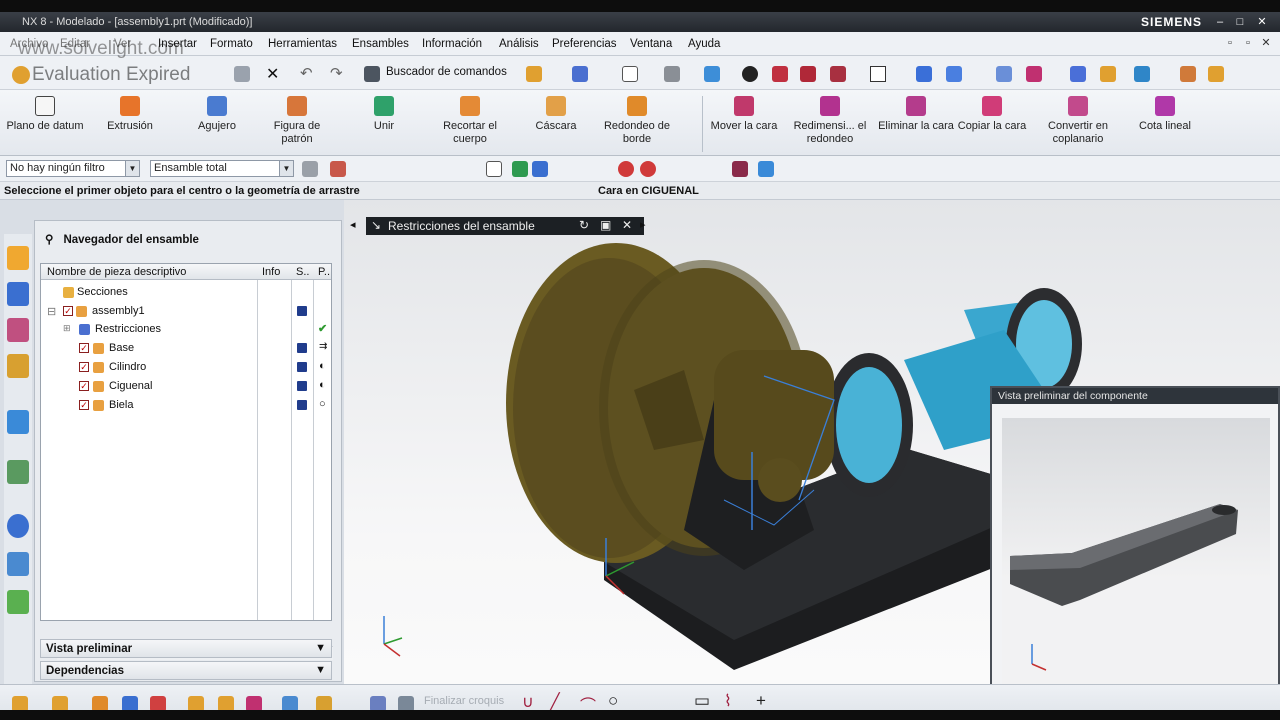 The image size is (1280, 720). I want to click on edge-blend-button: Redondeo de borde, so click(637, 120).